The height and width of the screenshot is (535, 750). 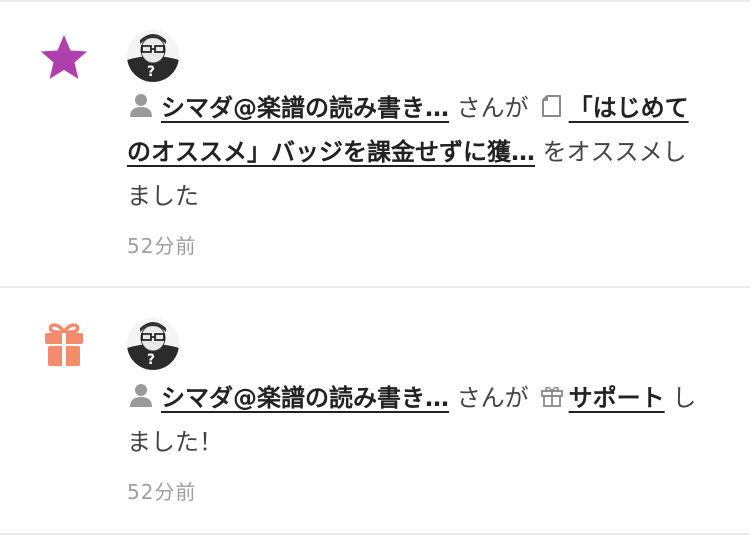 I want to click on star-icon, so click(x=64, y=58).